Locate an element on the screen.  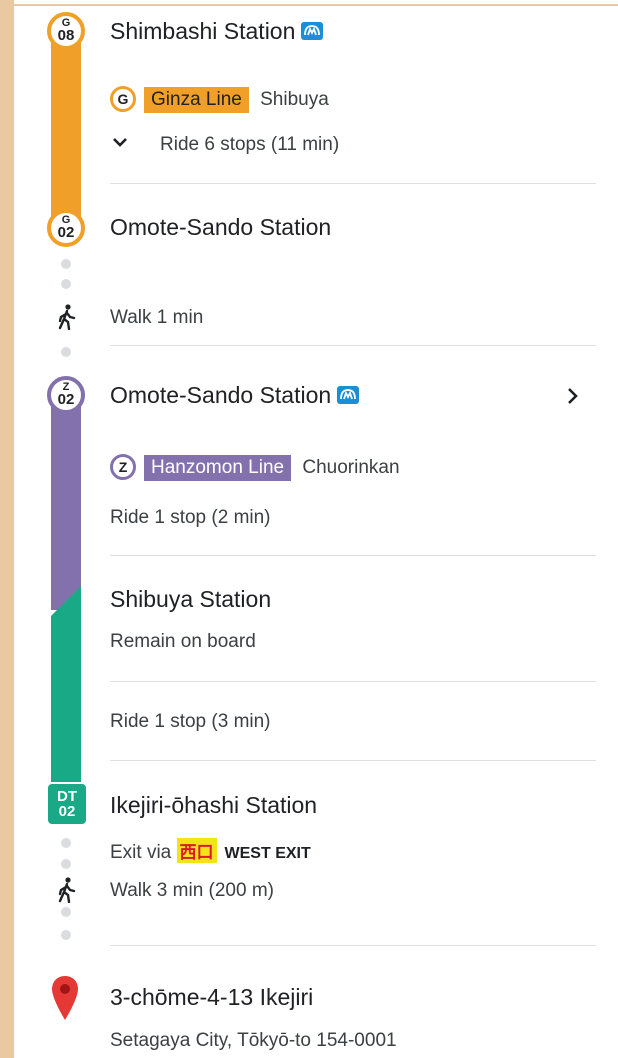
line-transition is located at coordinates (66, 601).